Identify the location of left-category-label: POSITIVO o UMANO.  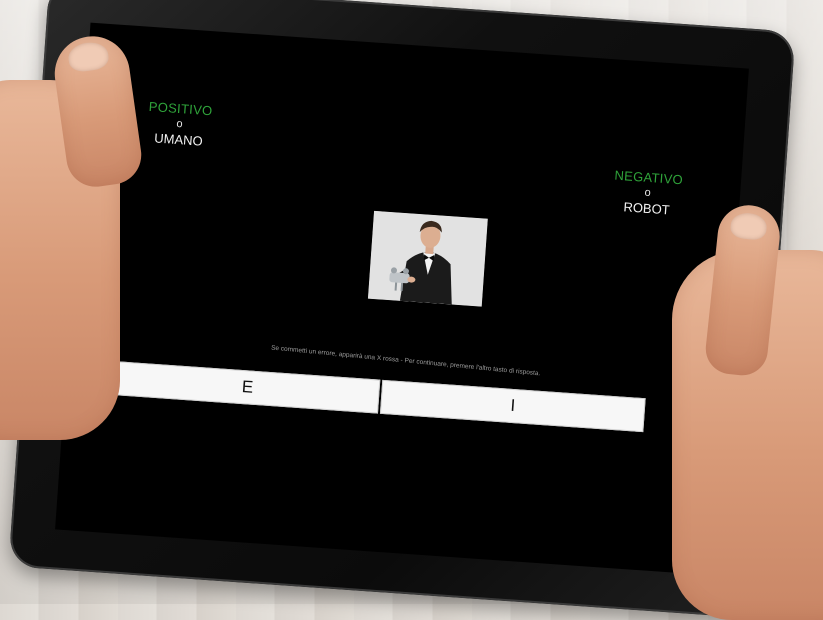
(179, 124).